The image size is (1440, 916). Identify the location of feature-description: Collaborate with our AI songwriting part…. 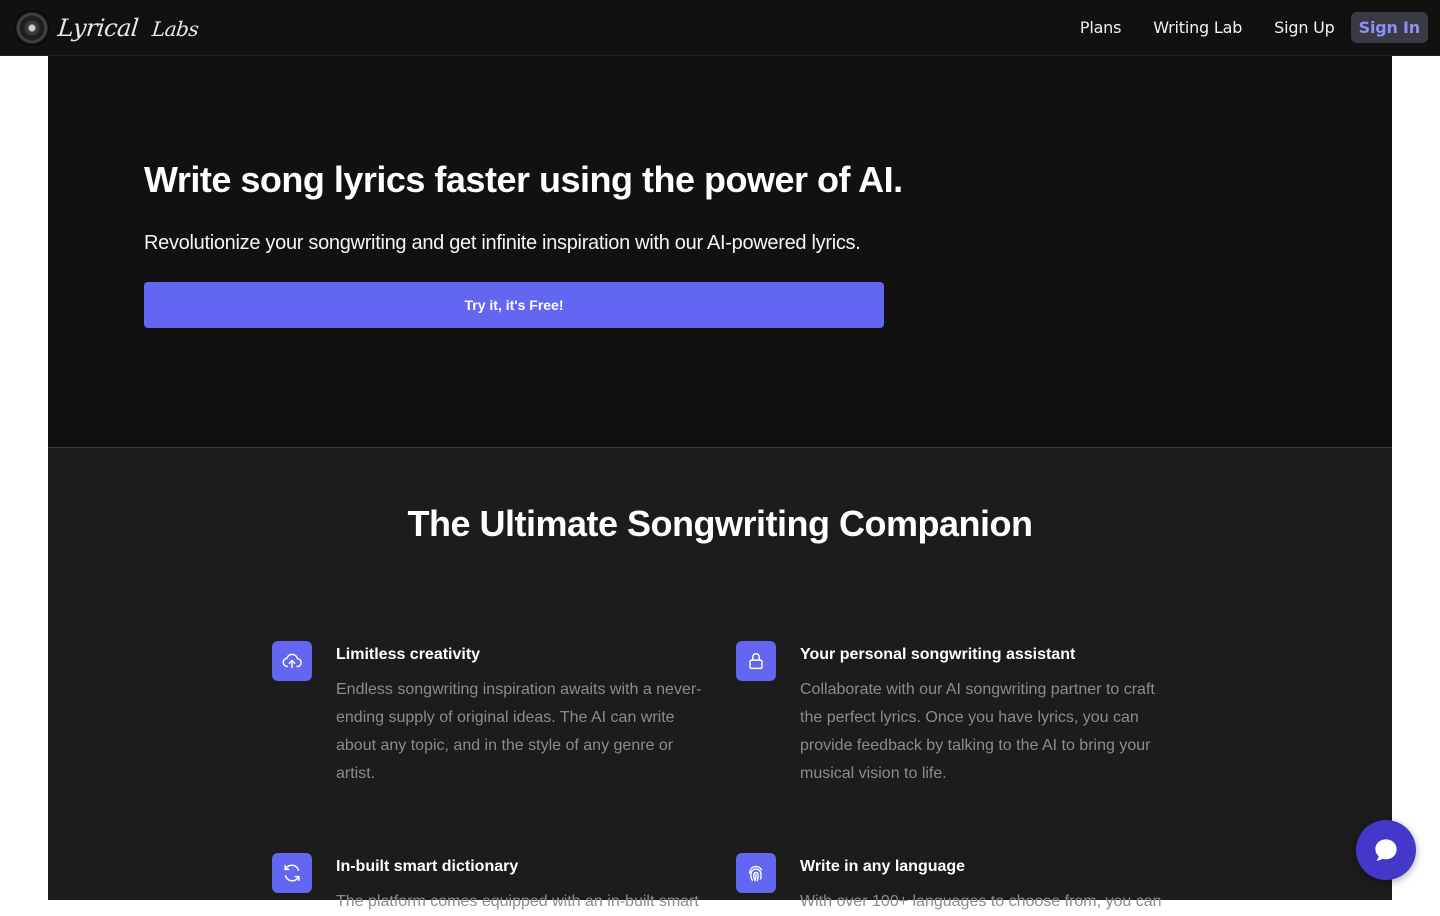
(977, 731).